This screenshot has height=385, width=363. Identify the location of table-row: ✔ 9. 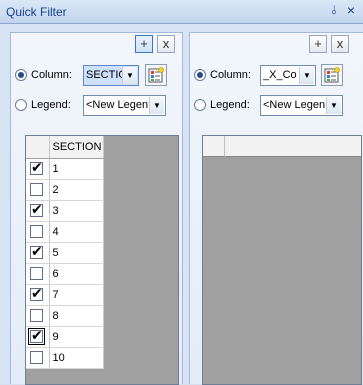
(65, 337).